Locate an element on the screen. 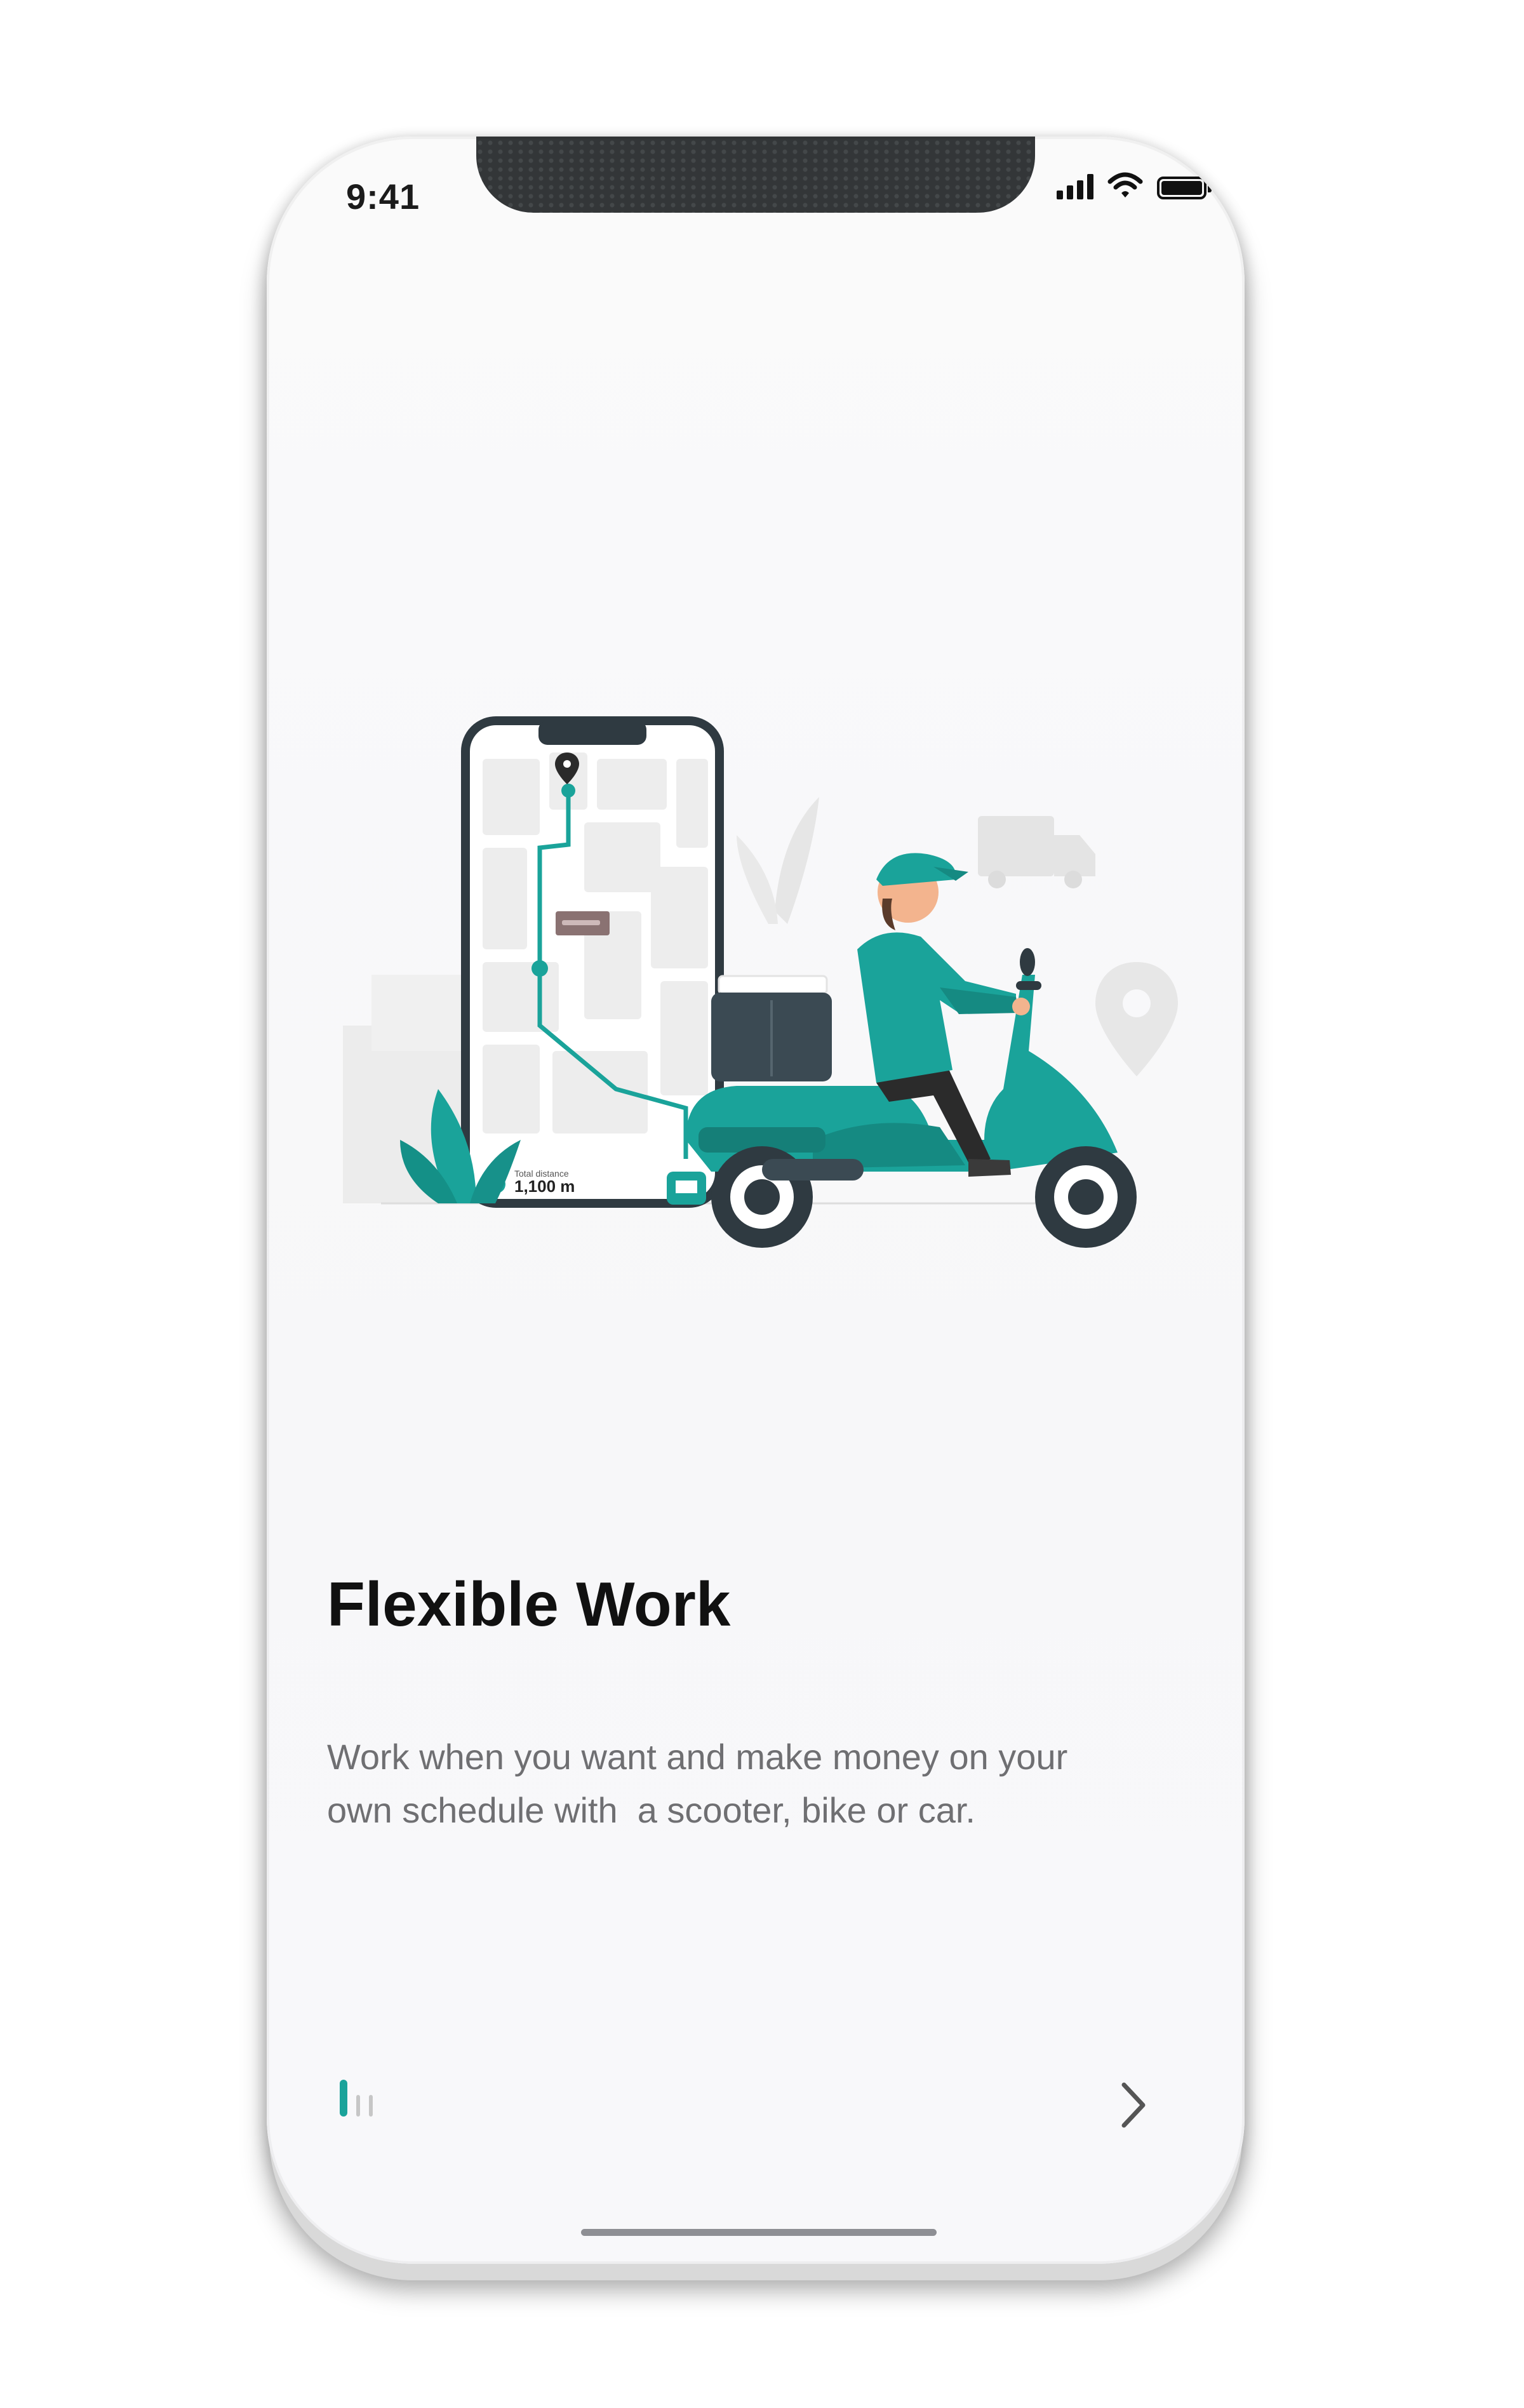 This screenshot has height=2408, width=1524. onboarding-title: Flexible Work is located at coordinates (529, 1604).